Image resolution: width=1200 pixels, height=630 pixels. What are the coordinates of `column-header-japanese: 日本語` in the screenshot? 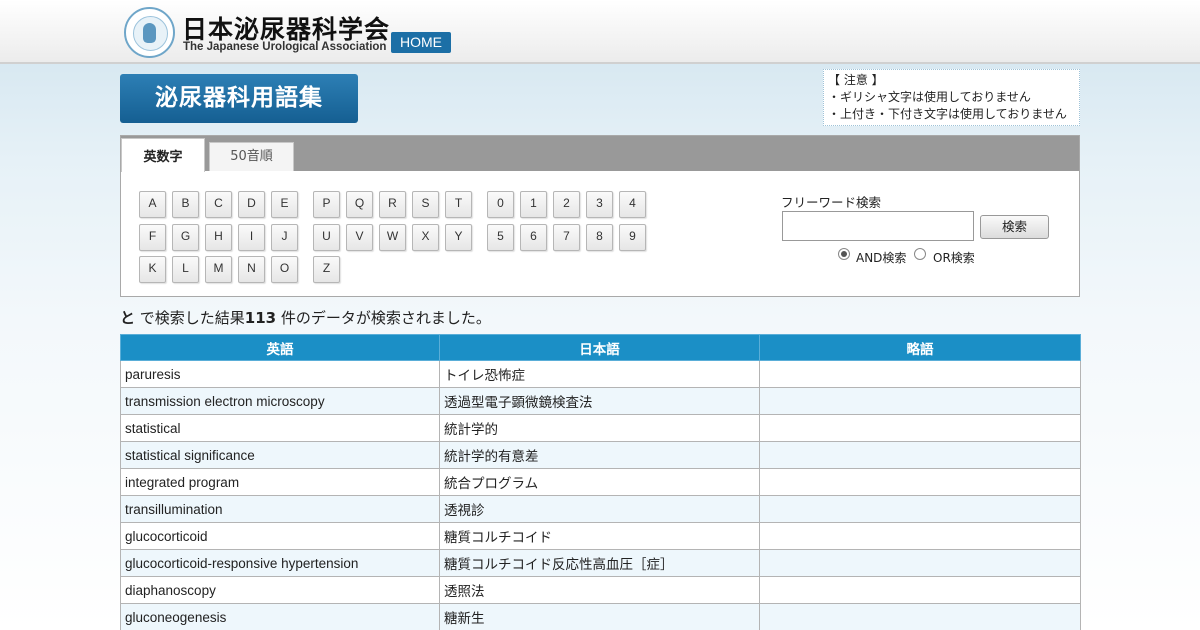 It's located at (599, 347).